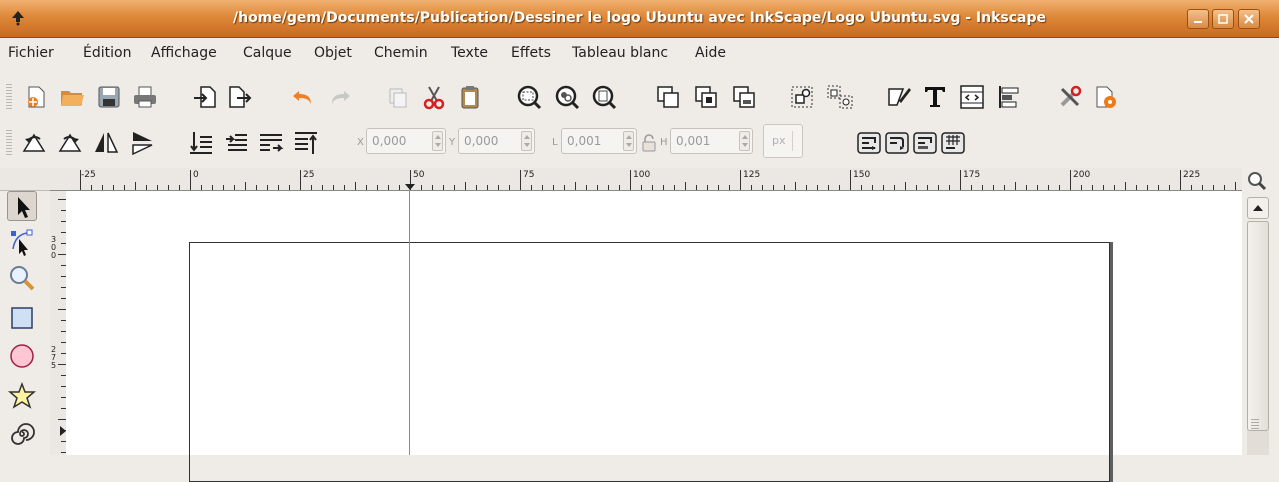 The width and height of the screenshot is (1279, 482). What do you see at coordinates (584, 141) in the screenshot?
I see `width-value: 0,001` at bounding box center [584, 141].